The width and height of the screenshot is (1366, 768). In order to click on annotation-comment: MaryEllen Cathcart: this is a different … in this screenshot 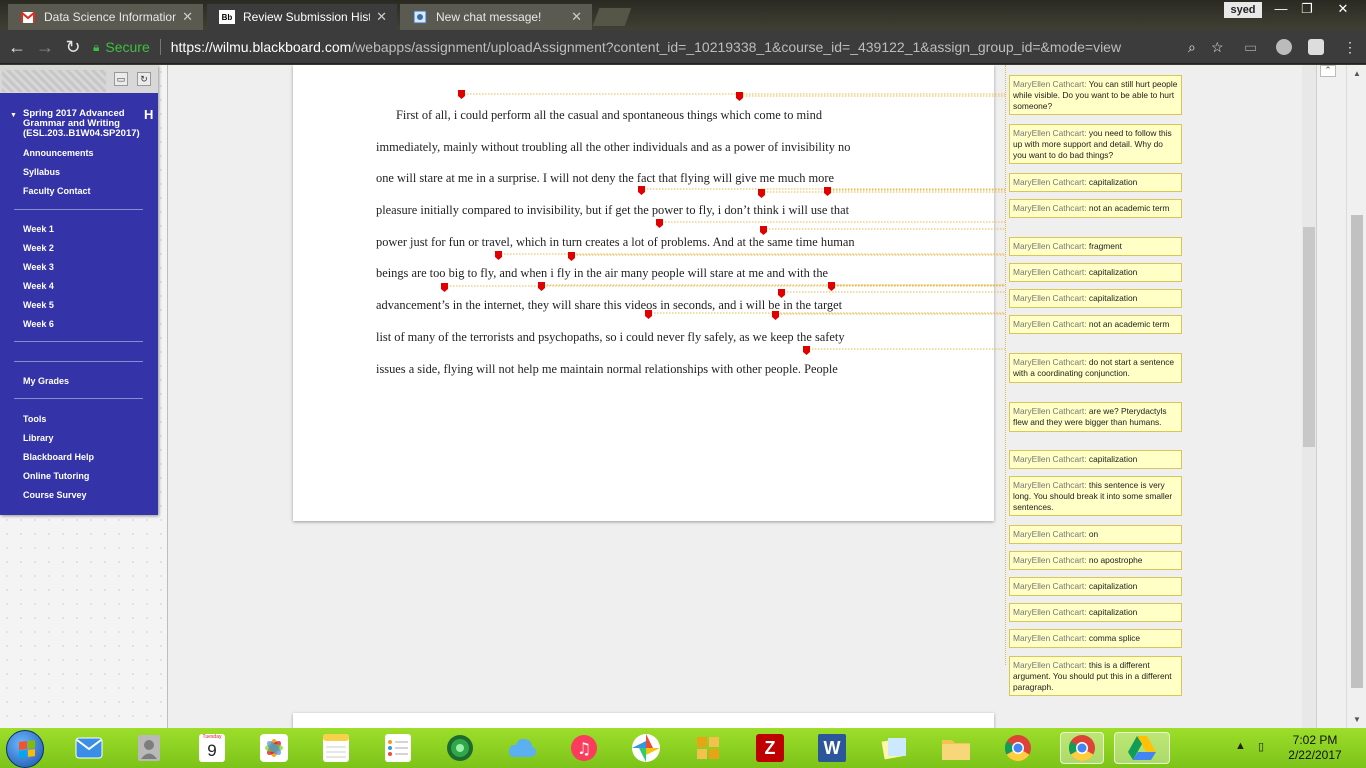, I will do `click(1095, 676)`.